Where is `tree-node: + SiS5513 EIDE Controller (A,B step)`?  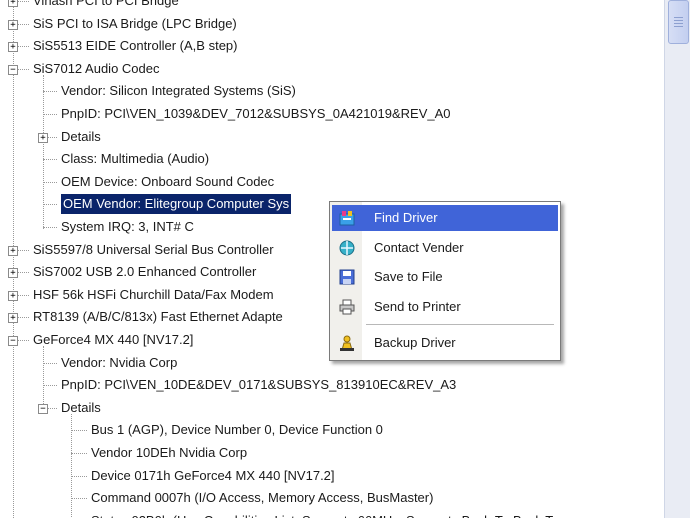 tree-node: + SiS5513 EIDE Controller (A,B step) is located at coordinates (332, 46).